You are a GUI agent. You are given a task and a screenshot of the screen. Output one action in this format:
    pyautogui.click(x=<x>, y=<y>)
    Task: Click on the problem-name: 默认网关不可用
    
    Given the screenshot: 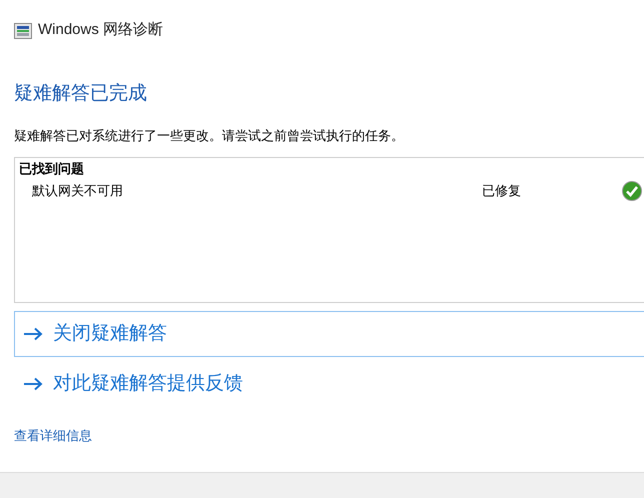 What is the action you would take?
    pyautogui.click(x=78, y=191)
    